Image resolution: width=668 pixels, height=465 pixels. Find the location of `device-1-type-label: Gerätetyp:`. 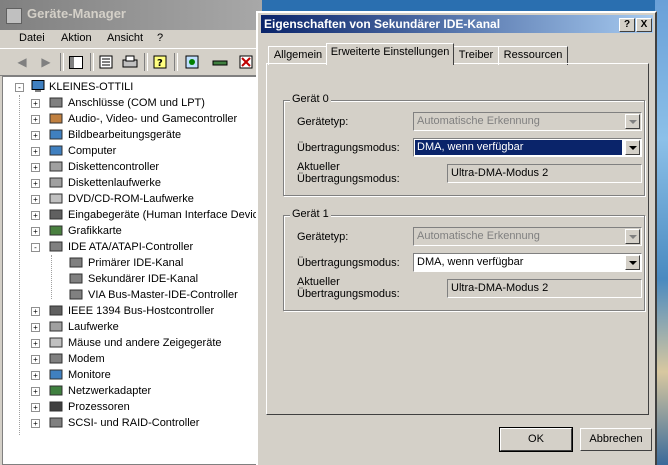

device-1-type-label: Gerätetyp: is located at coordinates (323, 237).